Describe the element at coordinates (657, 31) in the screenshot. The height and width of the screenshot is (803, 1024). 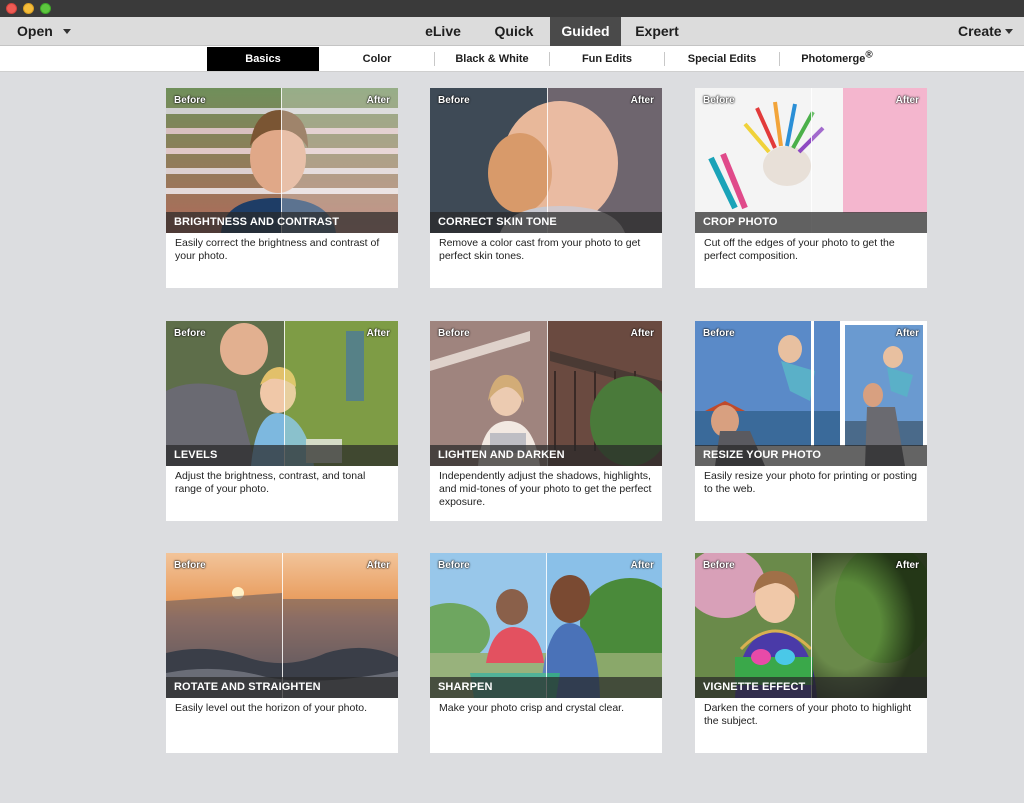
I see `tab-expert: Expert` at that location.